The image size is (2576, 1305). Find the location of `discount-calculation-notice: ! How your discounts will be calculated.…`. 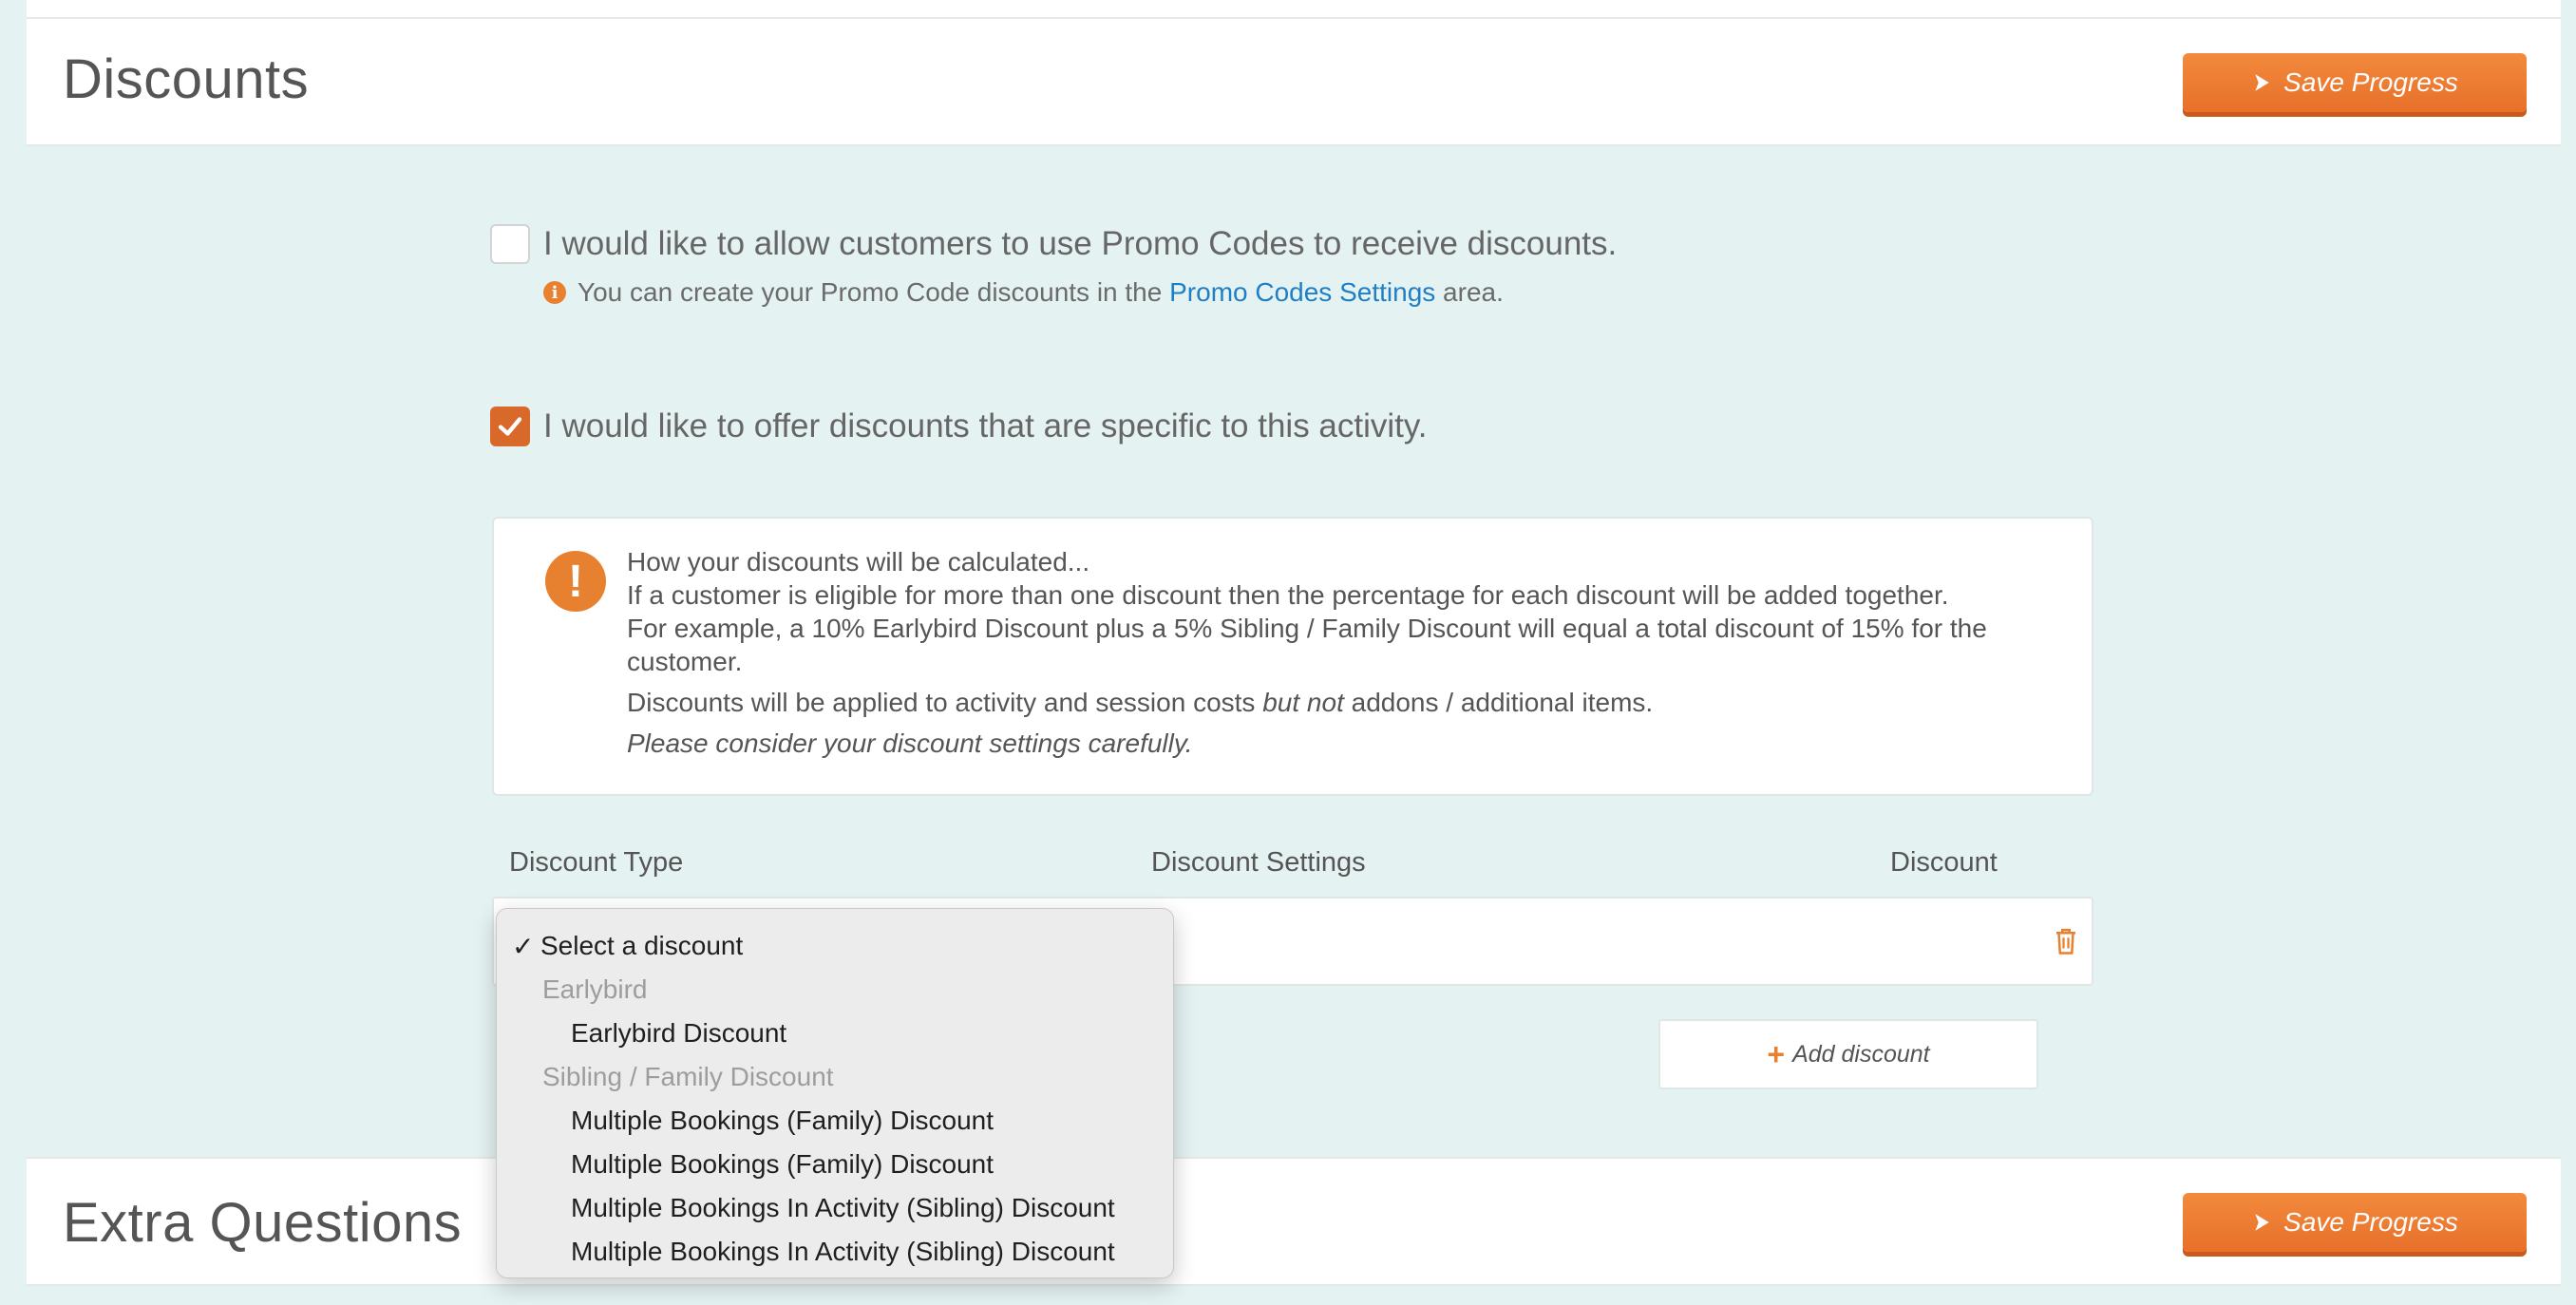

discount-calculation-notice: ! How your discounts will be calculated.… is located at coordinates (1292, 656).